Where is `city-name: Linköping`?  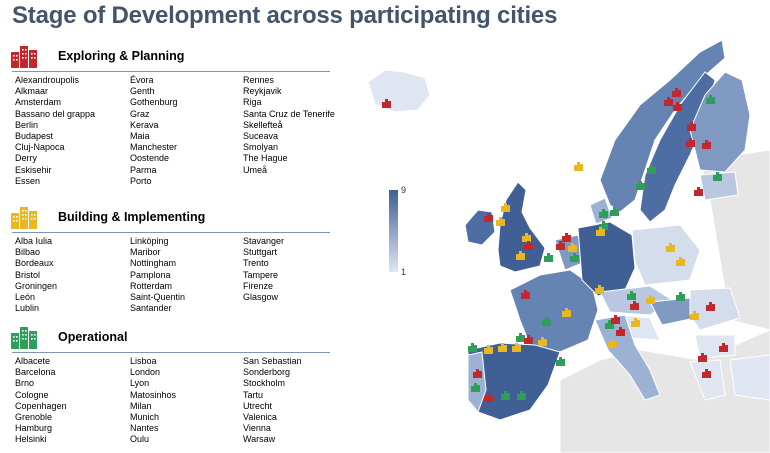 city-name: Linköping is located at coordinates (149, 241).